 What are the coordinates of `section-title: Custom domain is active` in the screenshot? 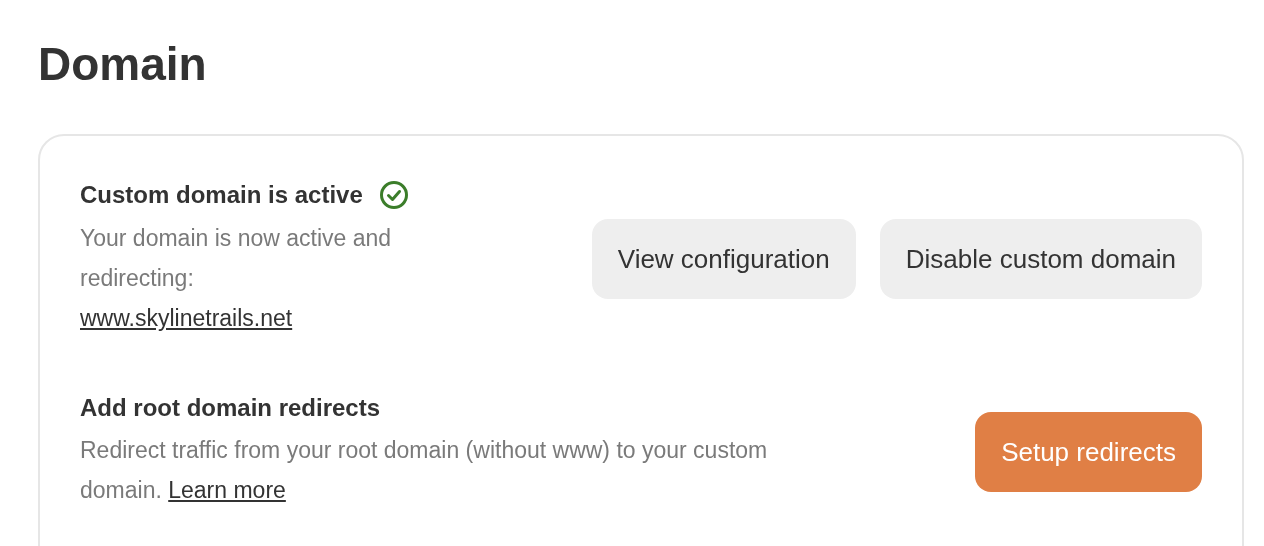 It's located at (221, 195).